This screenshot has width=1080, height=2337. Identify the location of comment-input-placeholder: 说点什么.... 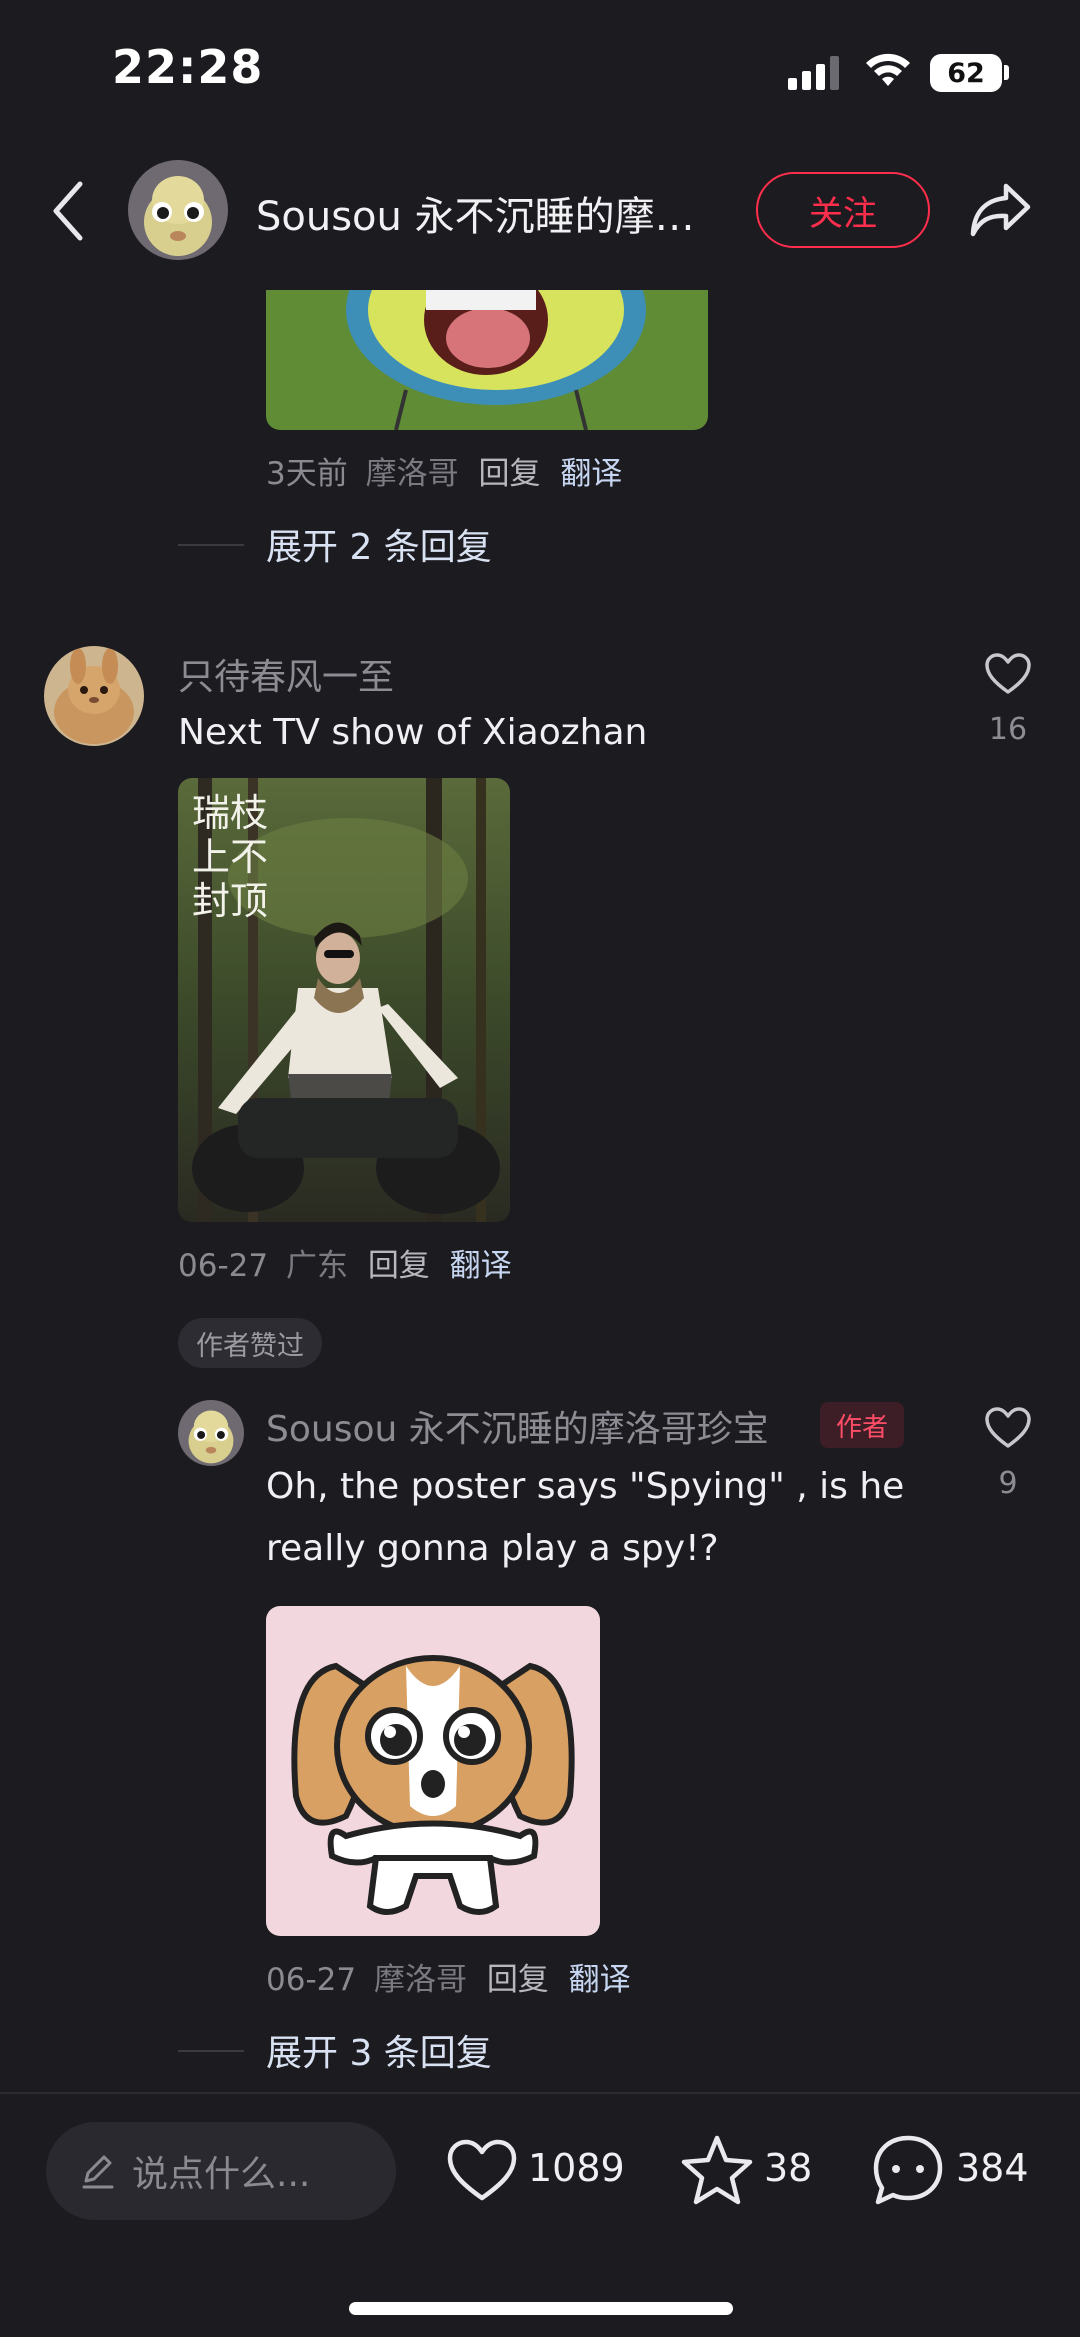
(221, 2174).